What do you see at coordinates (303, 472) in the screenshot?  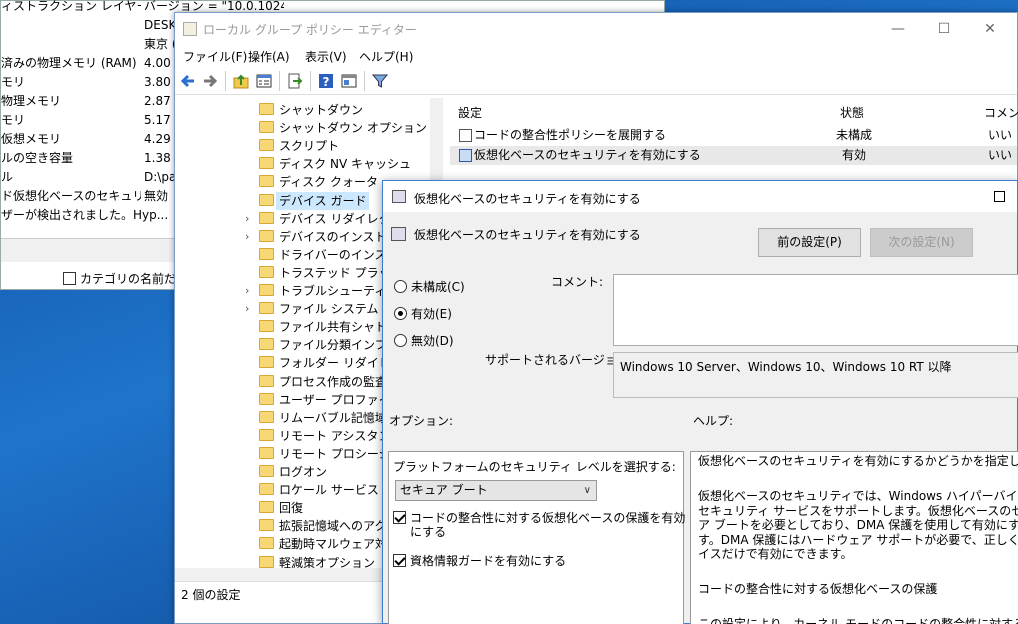 I see `tree-item-label: ログオン` at bounding box center [303, 472].